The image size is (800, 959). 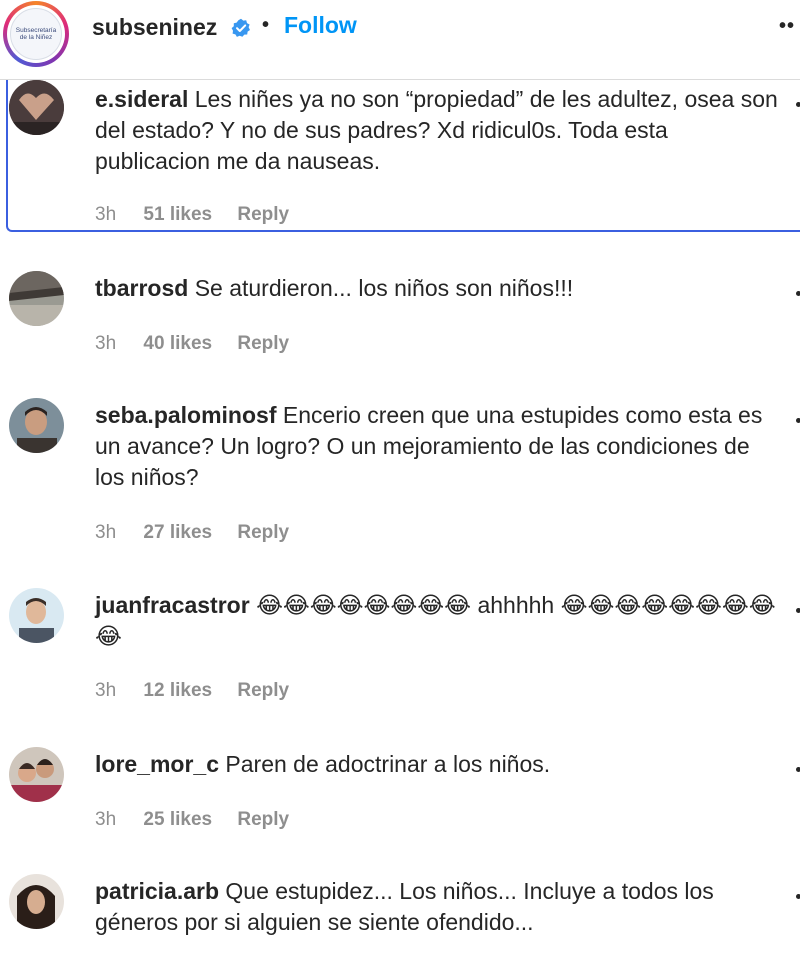 I want to click on story-ring: Subsecretaría de la Niñez, so click(x=36, y=34).